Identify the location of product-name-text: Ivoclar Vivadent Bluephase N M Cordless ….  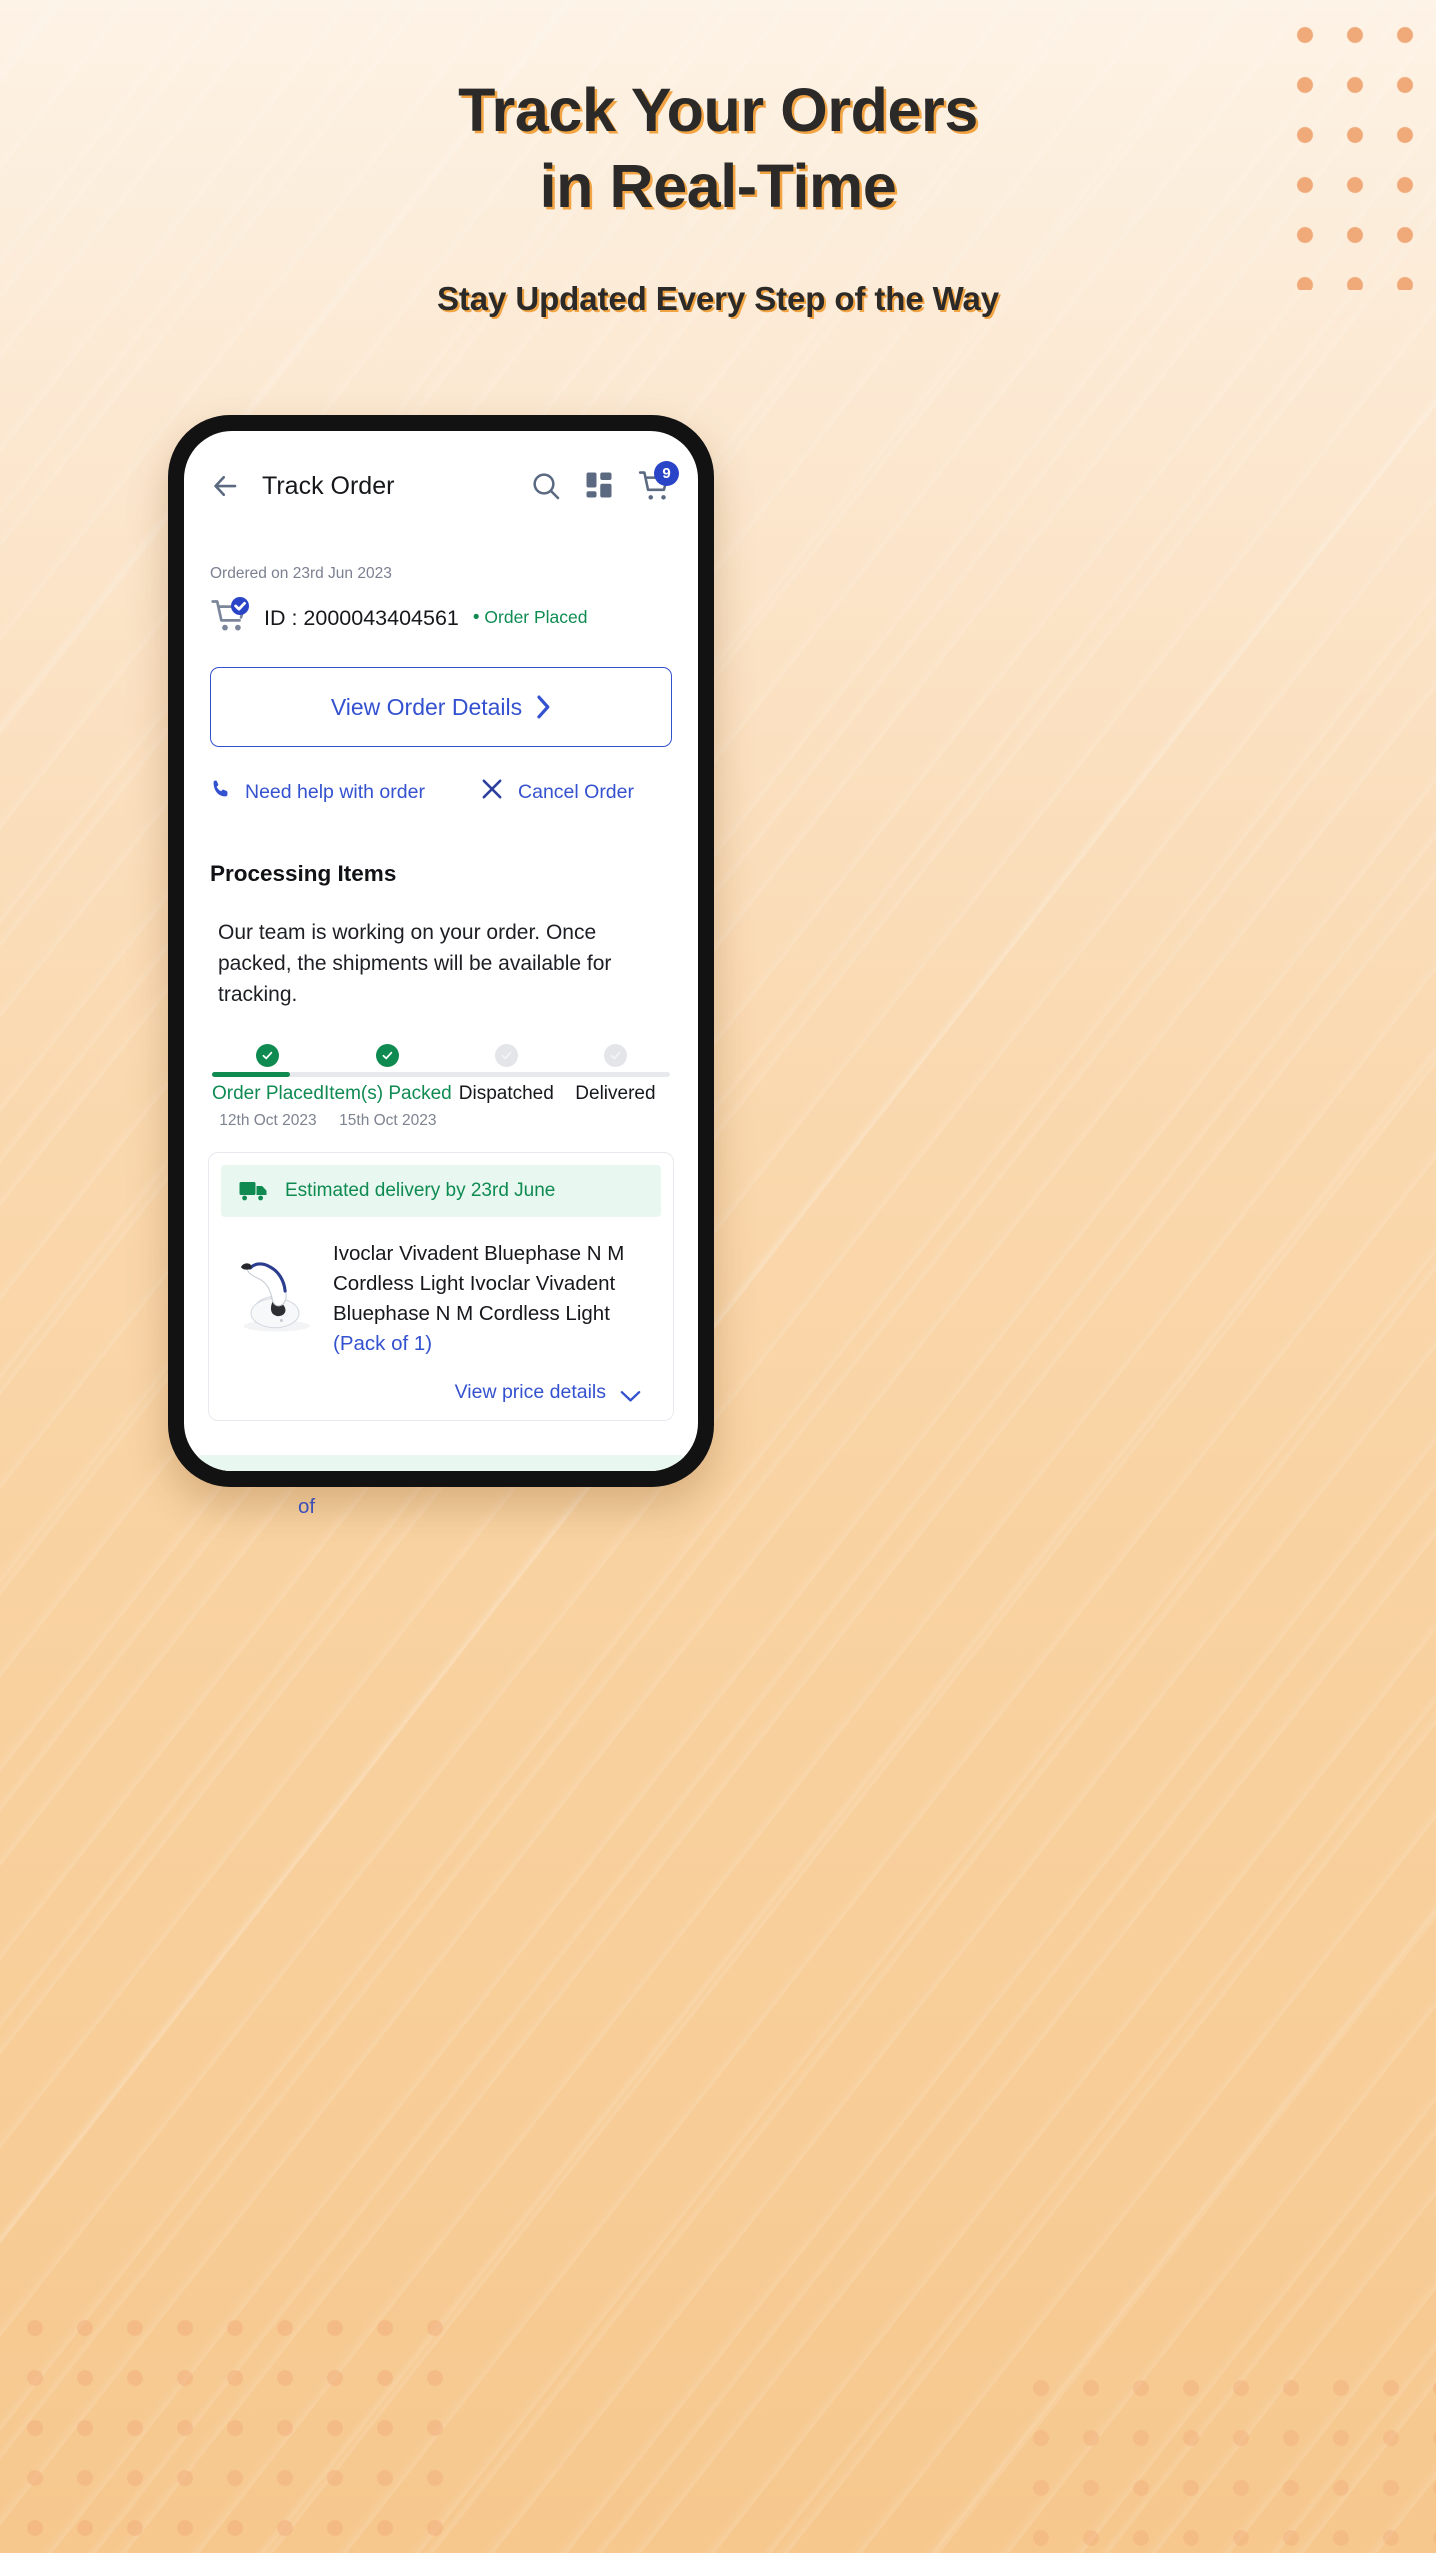
(479, 1283).